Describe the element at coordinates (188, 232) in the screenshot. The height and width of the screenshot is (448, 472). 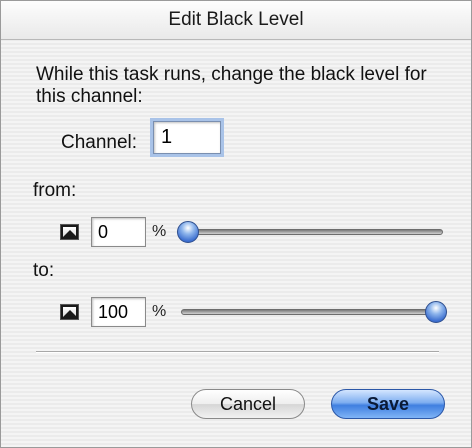
I see `from-slider-knob` at that location.